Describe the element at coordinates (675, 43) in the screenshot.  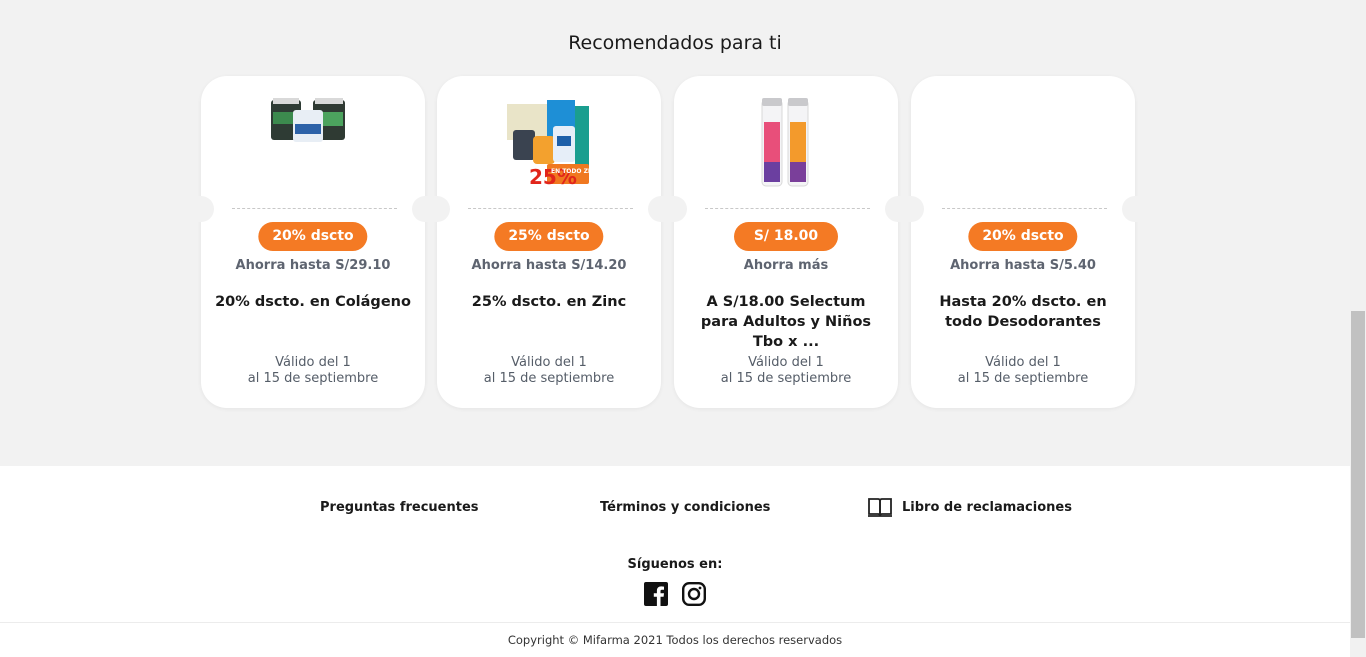
I see `section-title: Recomendados para ti` at that location.